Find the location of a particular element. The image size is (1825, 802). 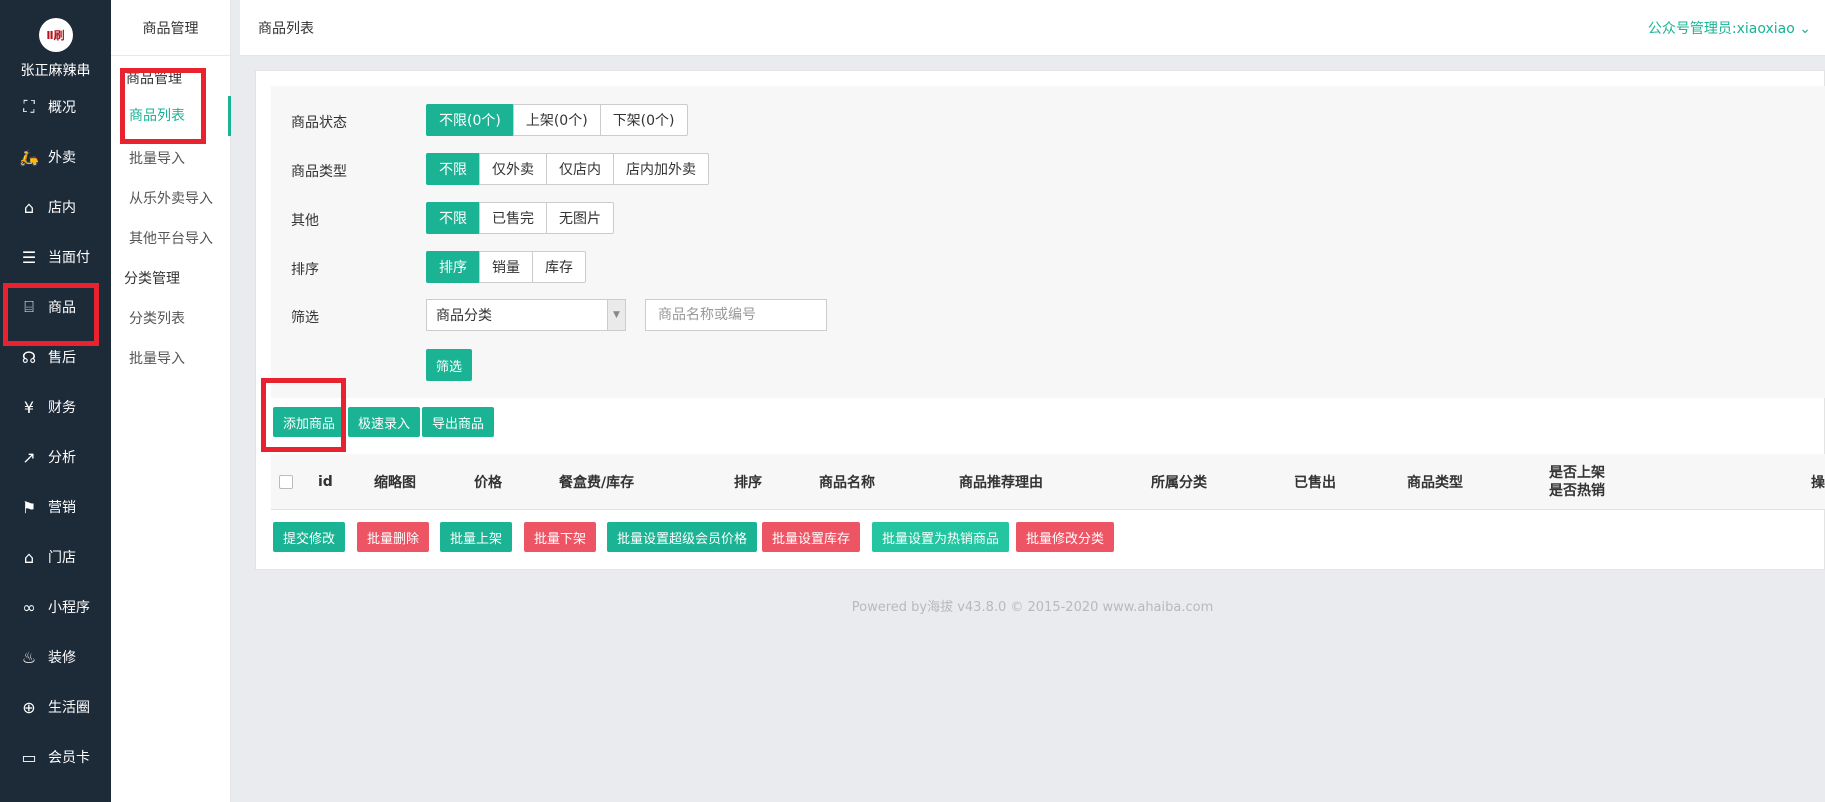

other-filter-group: 不限 已售完 无图片 is located at coordinates (520, 218).